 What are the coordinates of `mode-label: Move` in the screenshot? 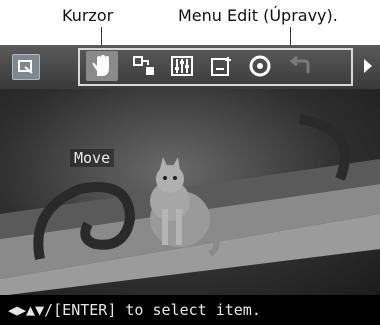 It's located at (92, 158).